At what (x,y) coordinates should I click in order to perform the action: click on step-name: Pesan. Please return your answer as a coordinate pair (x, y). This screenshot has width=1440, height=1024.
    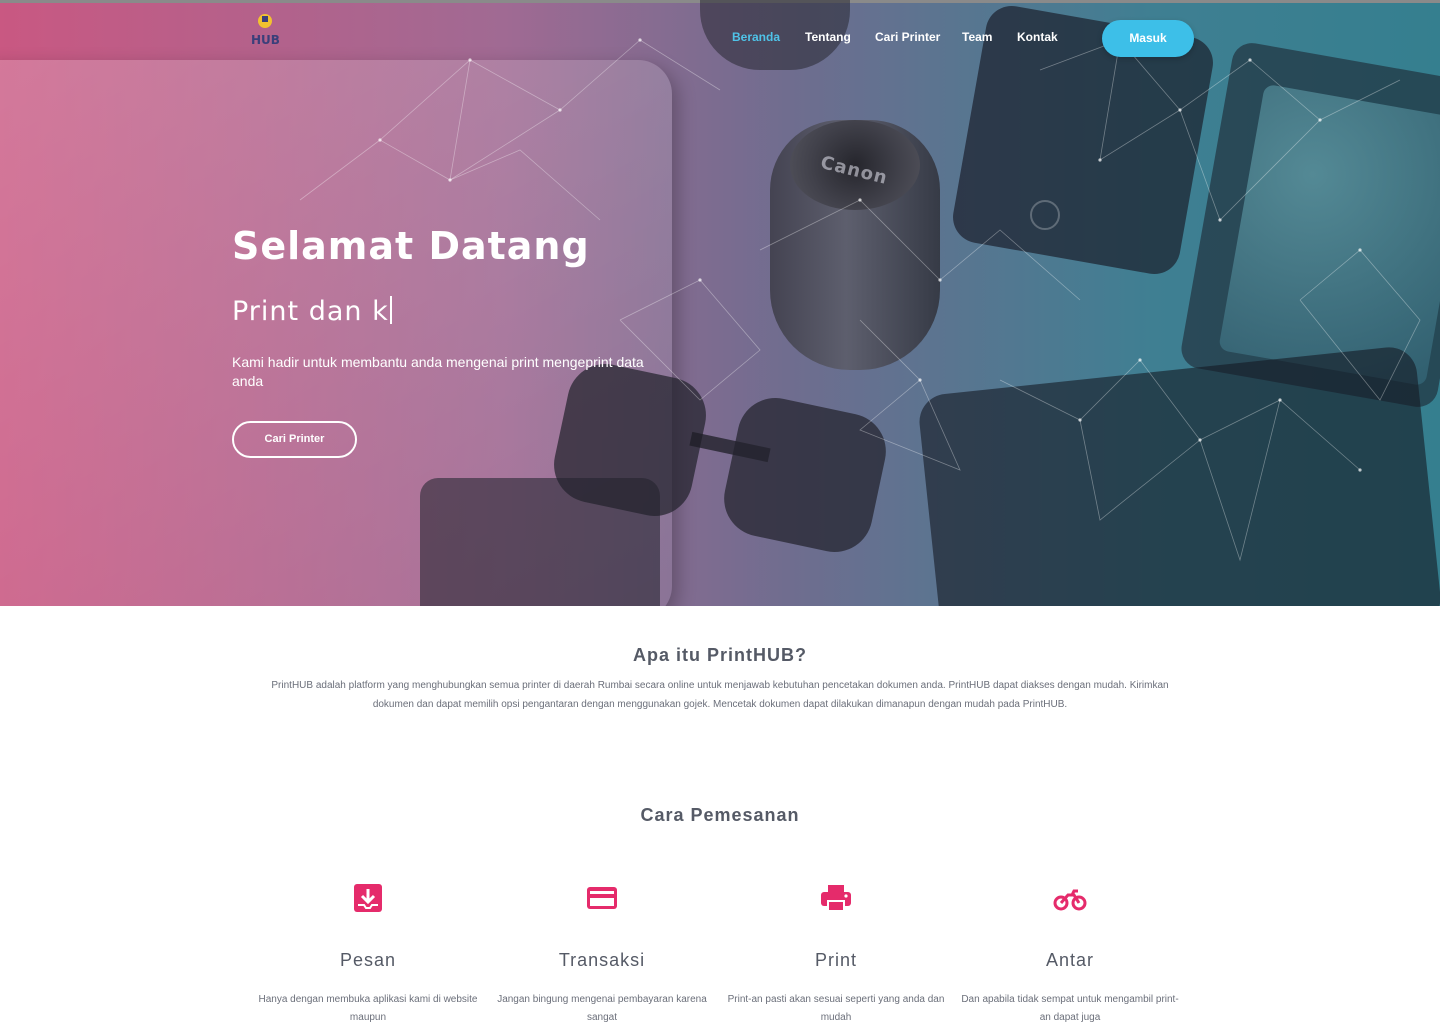
    Looking at the image, I should click on (368, 960).